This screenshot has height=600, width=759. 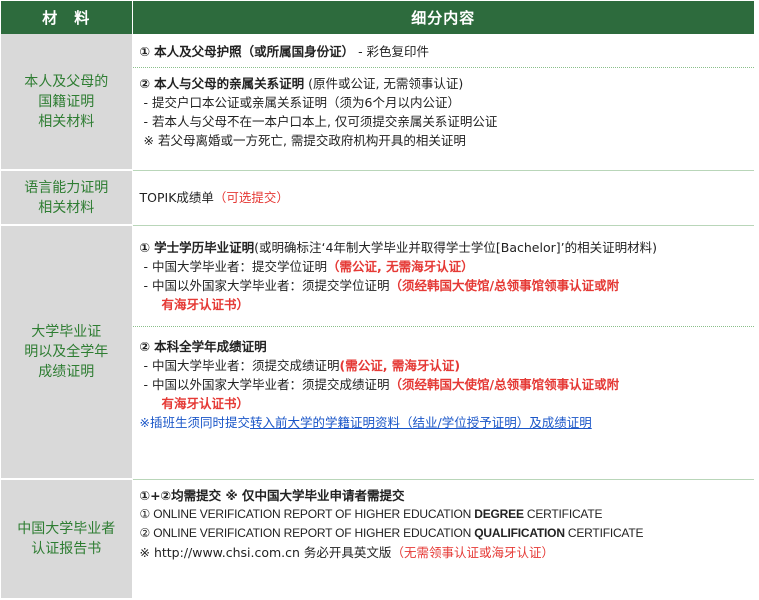 I want to click on list-item: - 提交户口本公证或亲属关系证明（须为6个月以内公证）, so click(x=301, y=102).